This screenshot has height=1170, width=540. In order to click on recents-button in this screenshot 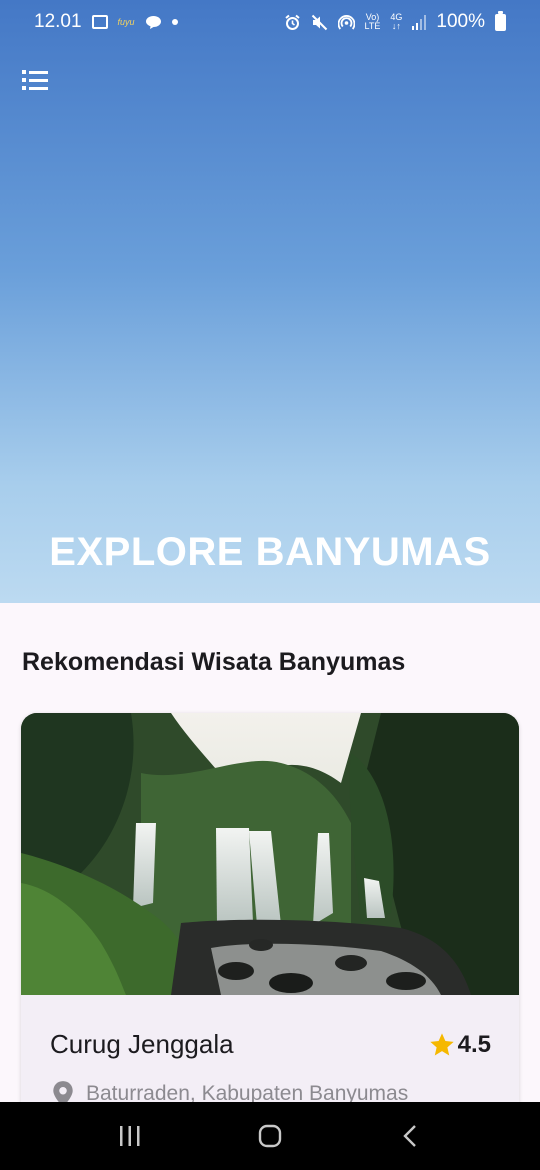, I will do `click(130, 1136)`.